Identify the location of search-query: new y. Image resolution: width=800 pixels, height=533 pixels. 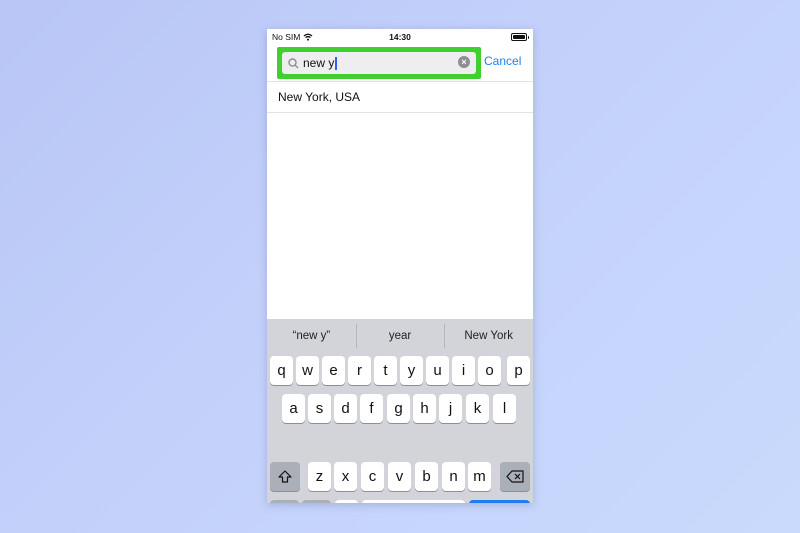
(320, 63).